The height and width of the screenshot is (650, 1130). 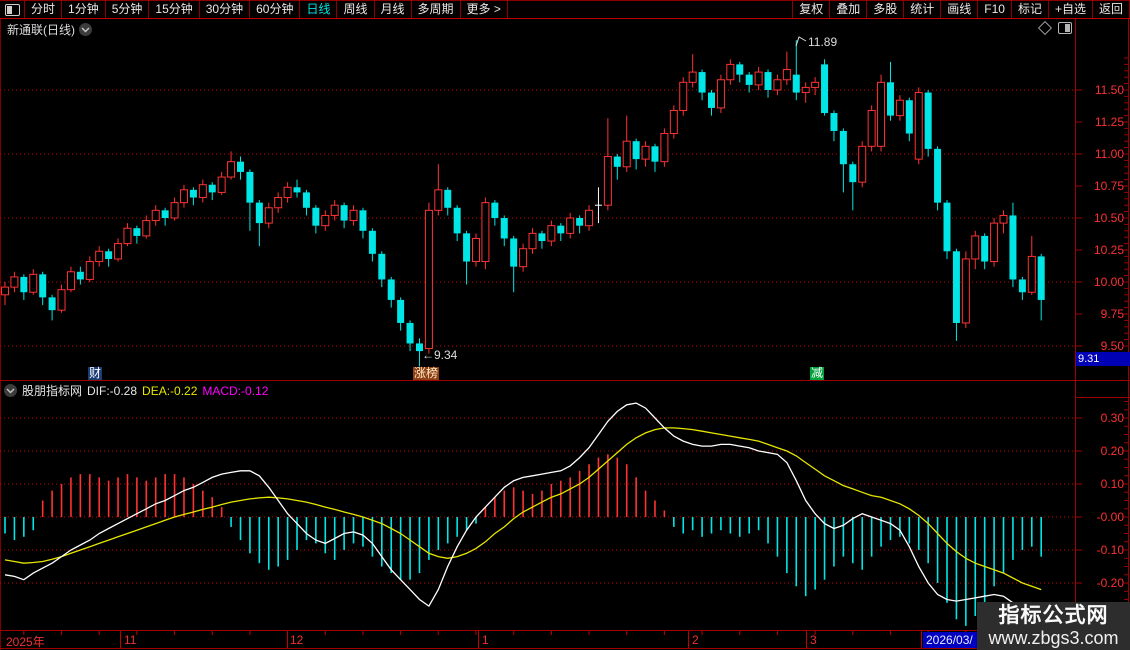 I want to click on time-axis-label: 12, so click(x=297, y=640).